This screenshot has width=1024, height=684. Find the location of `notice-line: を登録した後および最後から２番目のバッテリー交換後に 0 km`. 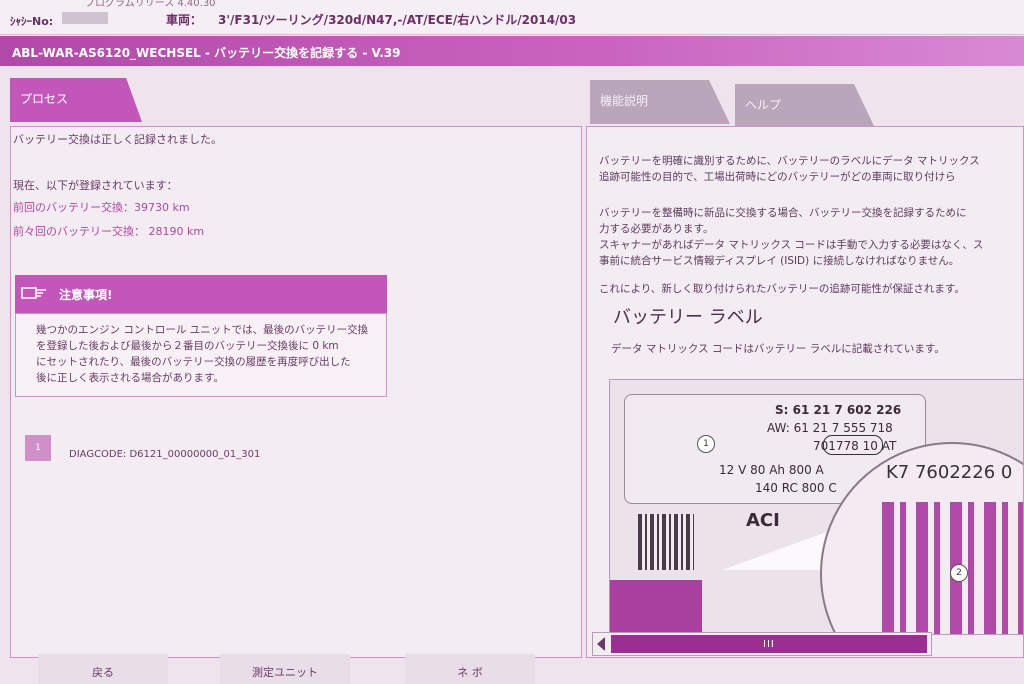

notice-line: を登録した後および最後から２番目のバッテリー交換後に 0 km is located at coordinates (187, 346).